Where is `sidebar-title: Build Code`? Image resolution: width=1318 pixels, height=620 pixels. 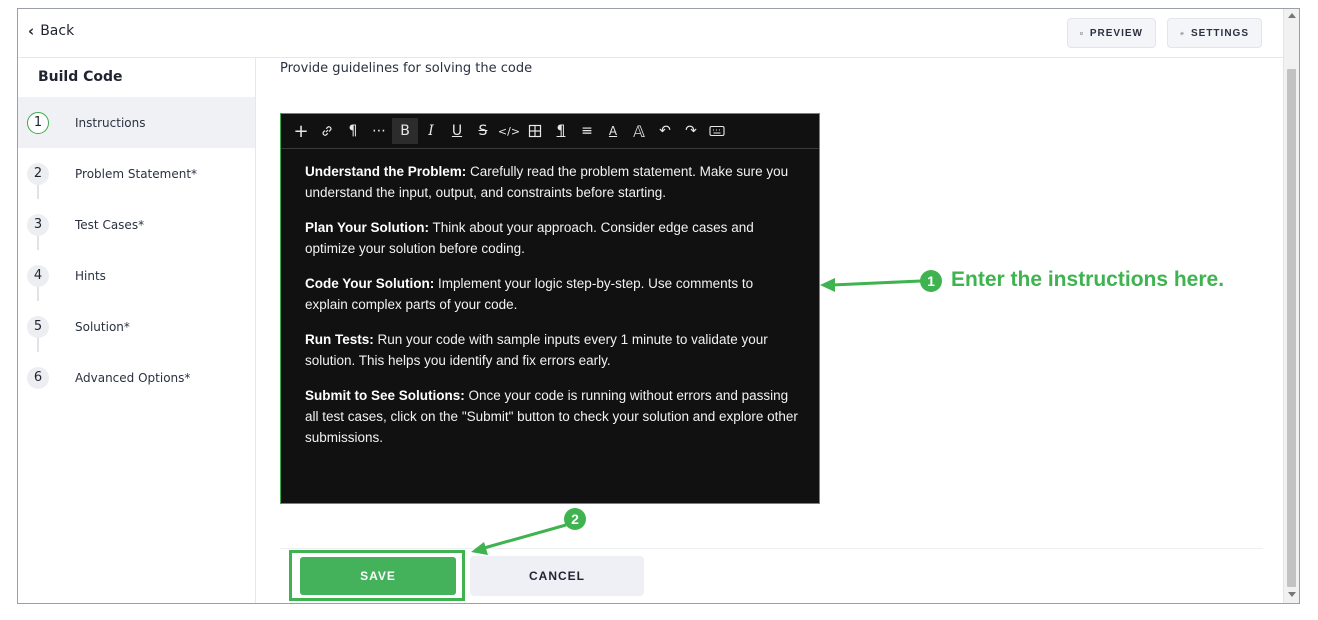
sidebar-title: Build Code is located at coordinates (80, 77).